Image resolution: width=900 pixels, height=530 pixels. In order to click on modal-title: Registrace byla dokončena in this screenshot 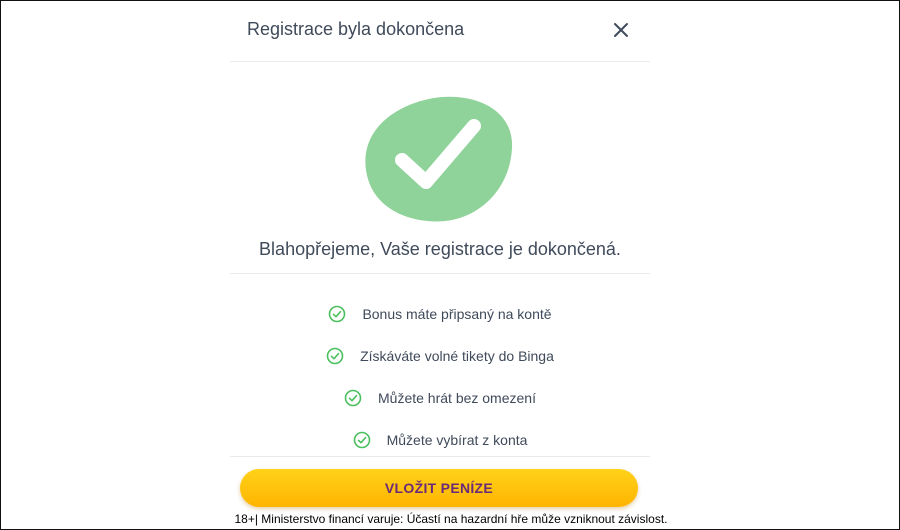, I will do `click(356, 29)`.